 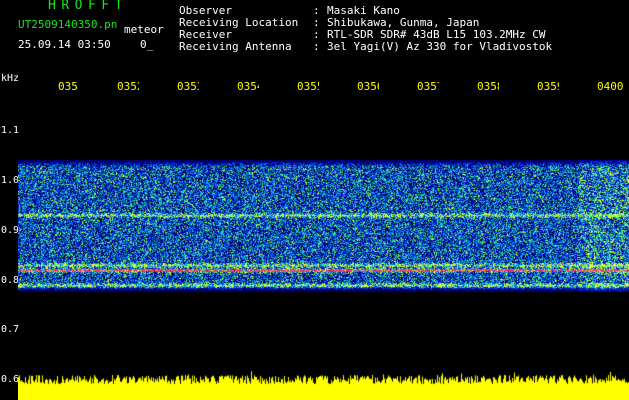 I want to click on time-tick-9: 0359, so click(x=548, y=87).